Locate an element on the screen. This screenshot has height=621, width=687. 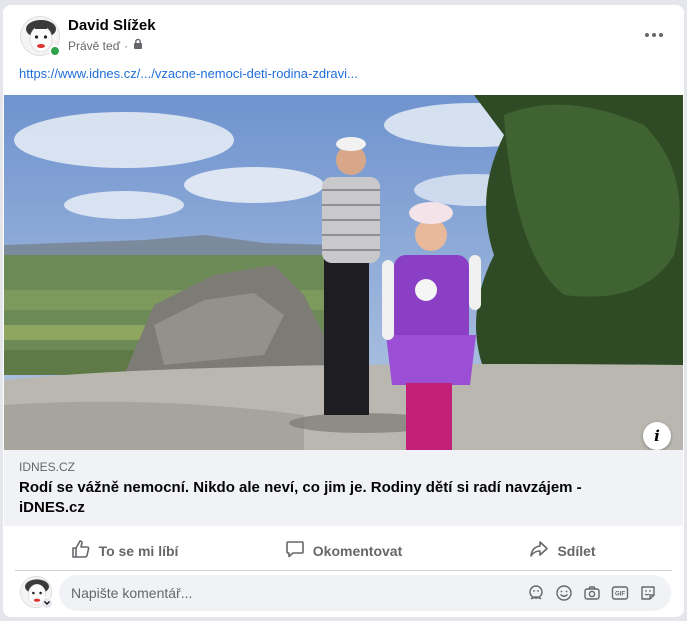
sticker-icon is located at coordinates (648, 593).